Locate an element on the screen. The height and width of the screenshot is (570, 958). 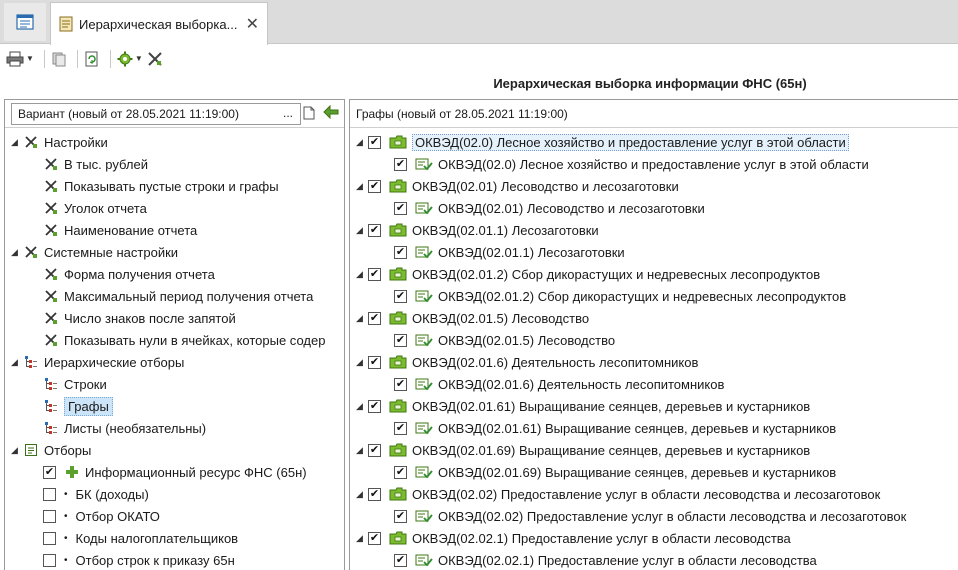
tree-item: • Отбор ОКАТО is located at coordinates (101, 516).